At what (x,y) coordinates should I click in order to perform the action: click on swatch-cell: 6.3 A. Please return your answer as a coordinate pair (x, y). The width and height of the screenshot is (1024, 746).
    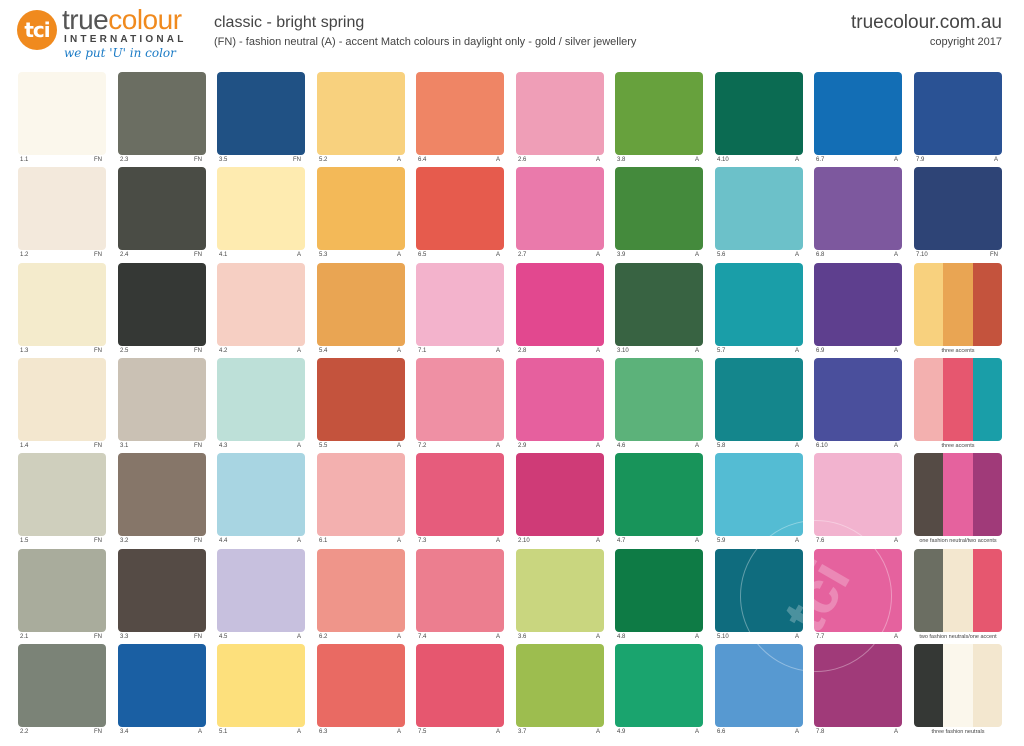
    Looking at the image, I should click on (361, 691).